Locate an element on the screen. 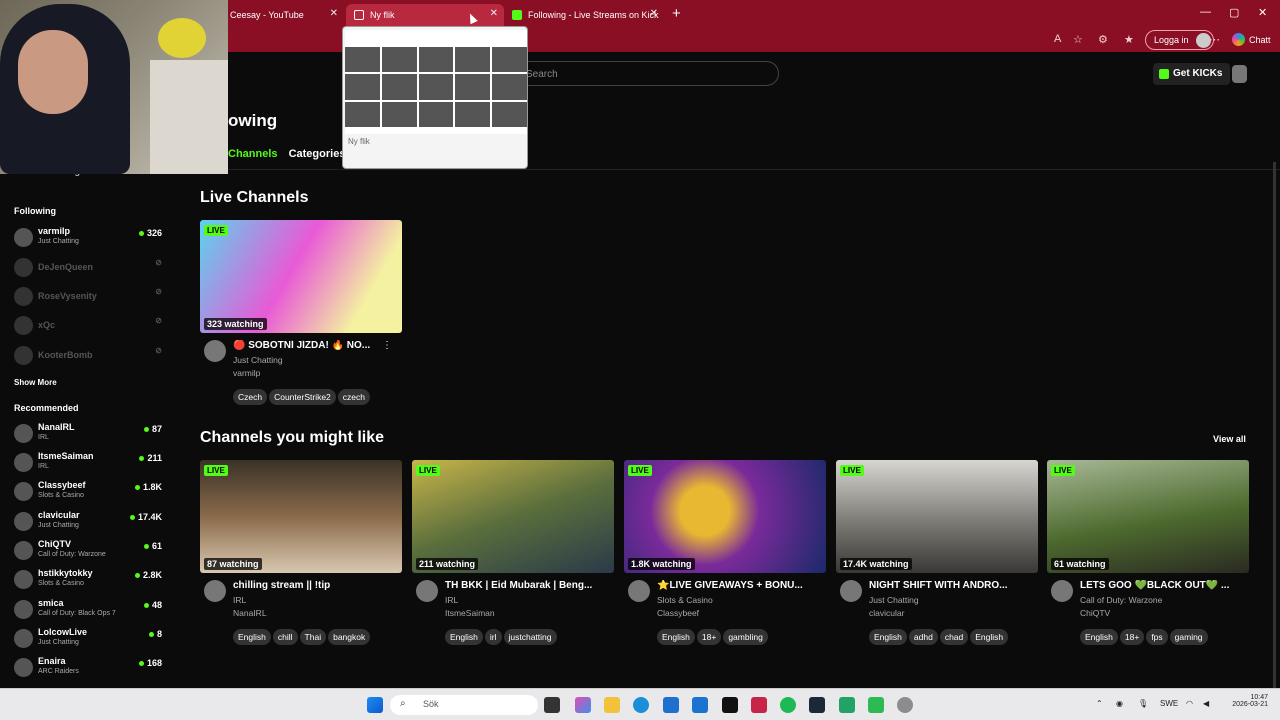 The height and width of the screenshot is (720, 1280). sidebar-item-kooterbomb: KooterBomb ⊘ is located at coordinates (89, 356).